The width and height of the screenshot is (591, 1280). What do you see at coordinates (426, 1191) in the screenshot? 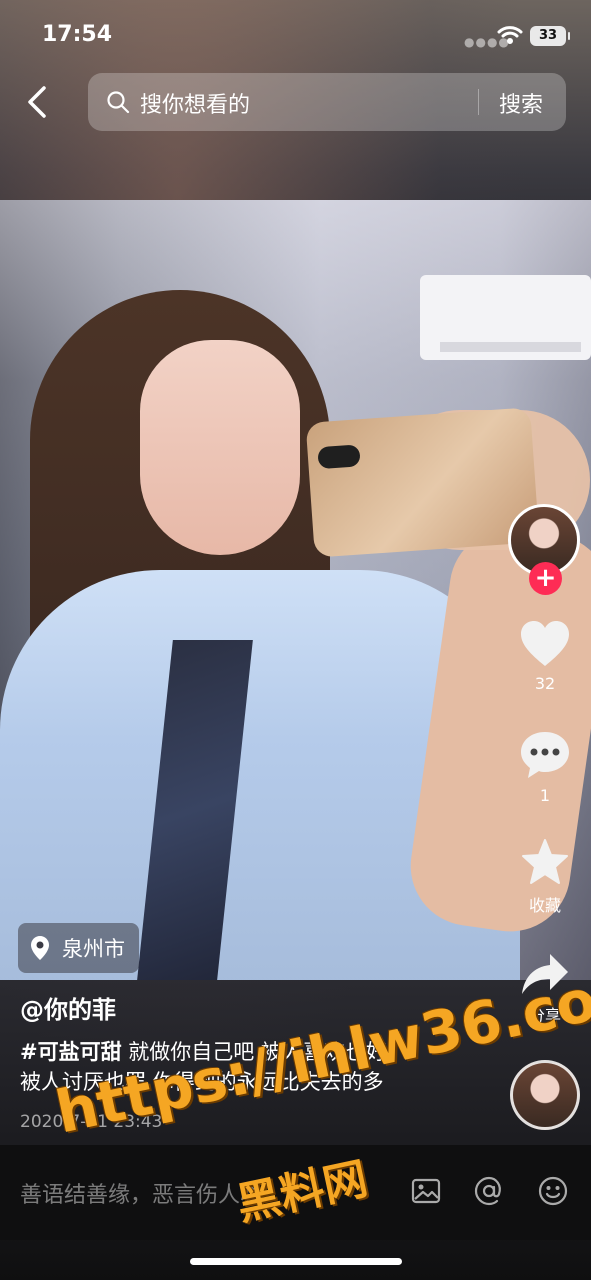
I see `image-icon` at bounding box center [426, 1191].